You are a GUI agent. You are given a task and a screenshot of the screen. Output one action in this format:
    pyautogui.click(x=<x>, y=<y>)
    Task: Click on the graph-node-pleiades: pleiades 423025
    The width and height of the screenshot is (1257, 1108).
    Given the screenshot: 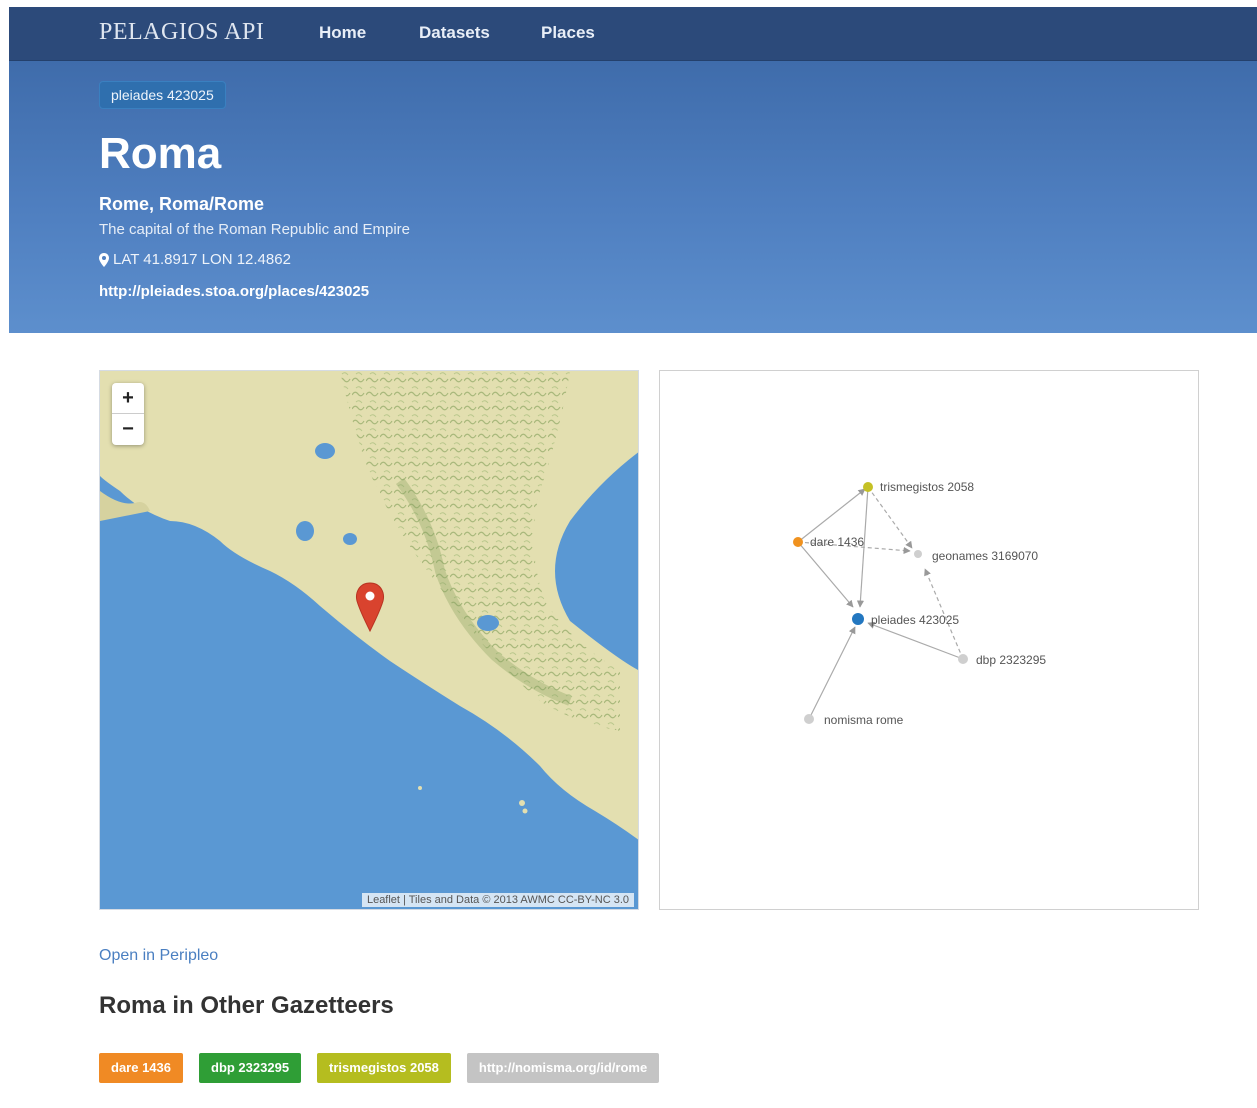 What is the action you would take?
    pyautogui.click(x=905, y=620)
    